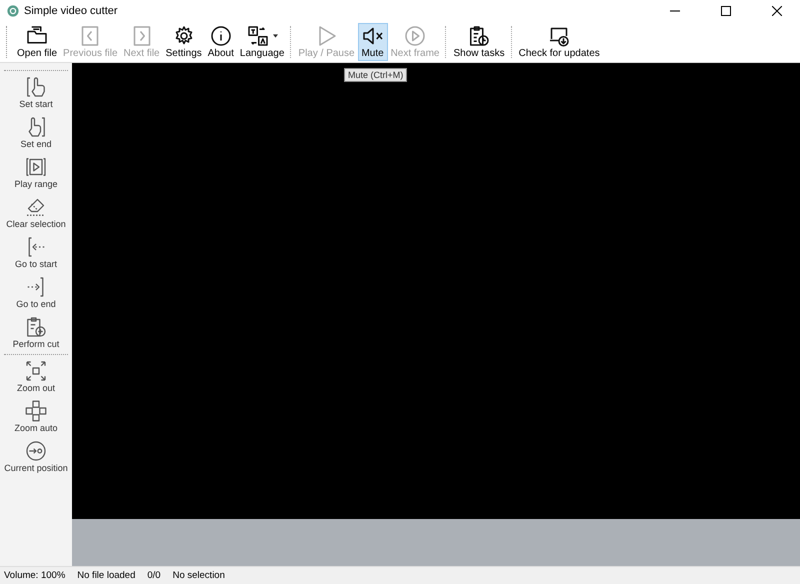 Image resolution: width=800 pixels, height=584 pixels. I want to click on sidebar-button: Zoom auto, so click(36, 417).